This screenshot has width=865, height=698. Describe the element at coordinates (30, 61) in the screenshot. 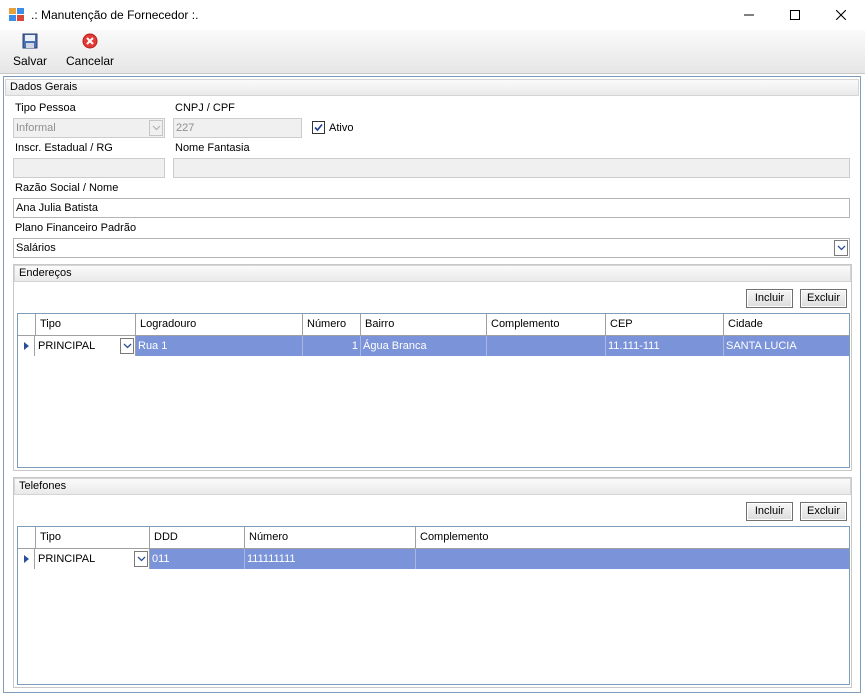

I see `save-label: Salvar` at that location.